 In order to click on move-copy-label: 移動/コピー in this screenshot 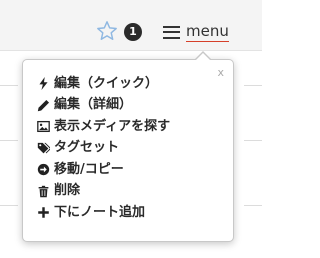, I will do `click(89, 169)`.